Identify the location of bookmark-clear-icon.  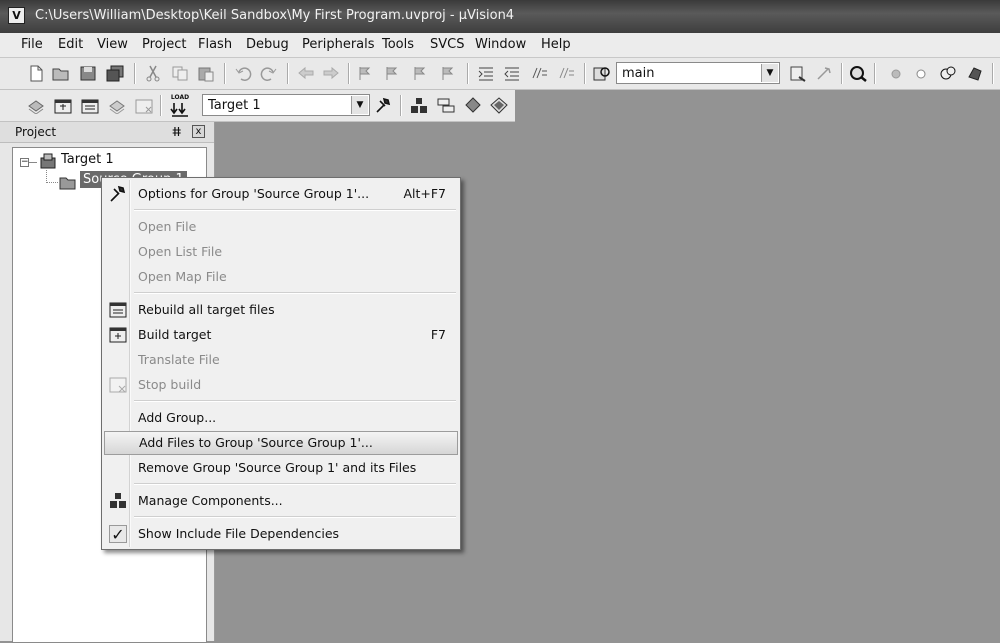
(449, 73).